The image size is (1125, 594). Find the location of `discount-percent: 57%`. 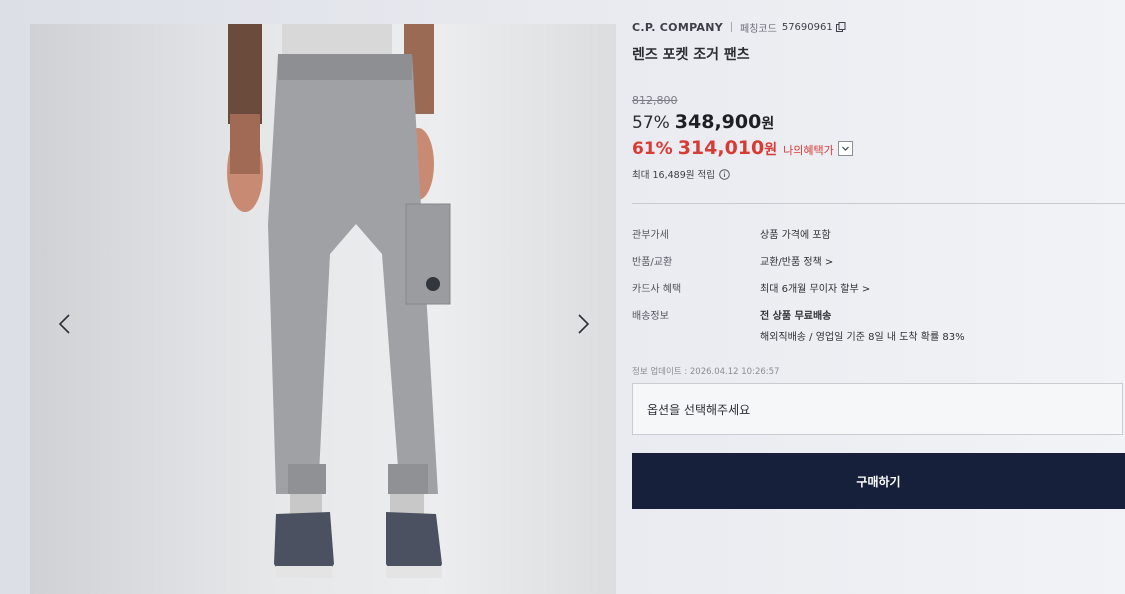

discount-percent: 57% is located at coordinates (651, 123).